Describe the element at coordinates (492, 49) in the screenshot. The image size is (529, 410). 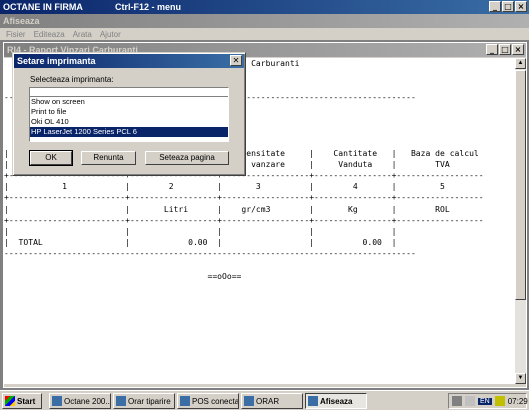
I see `report-minimize-button: _` at that location.